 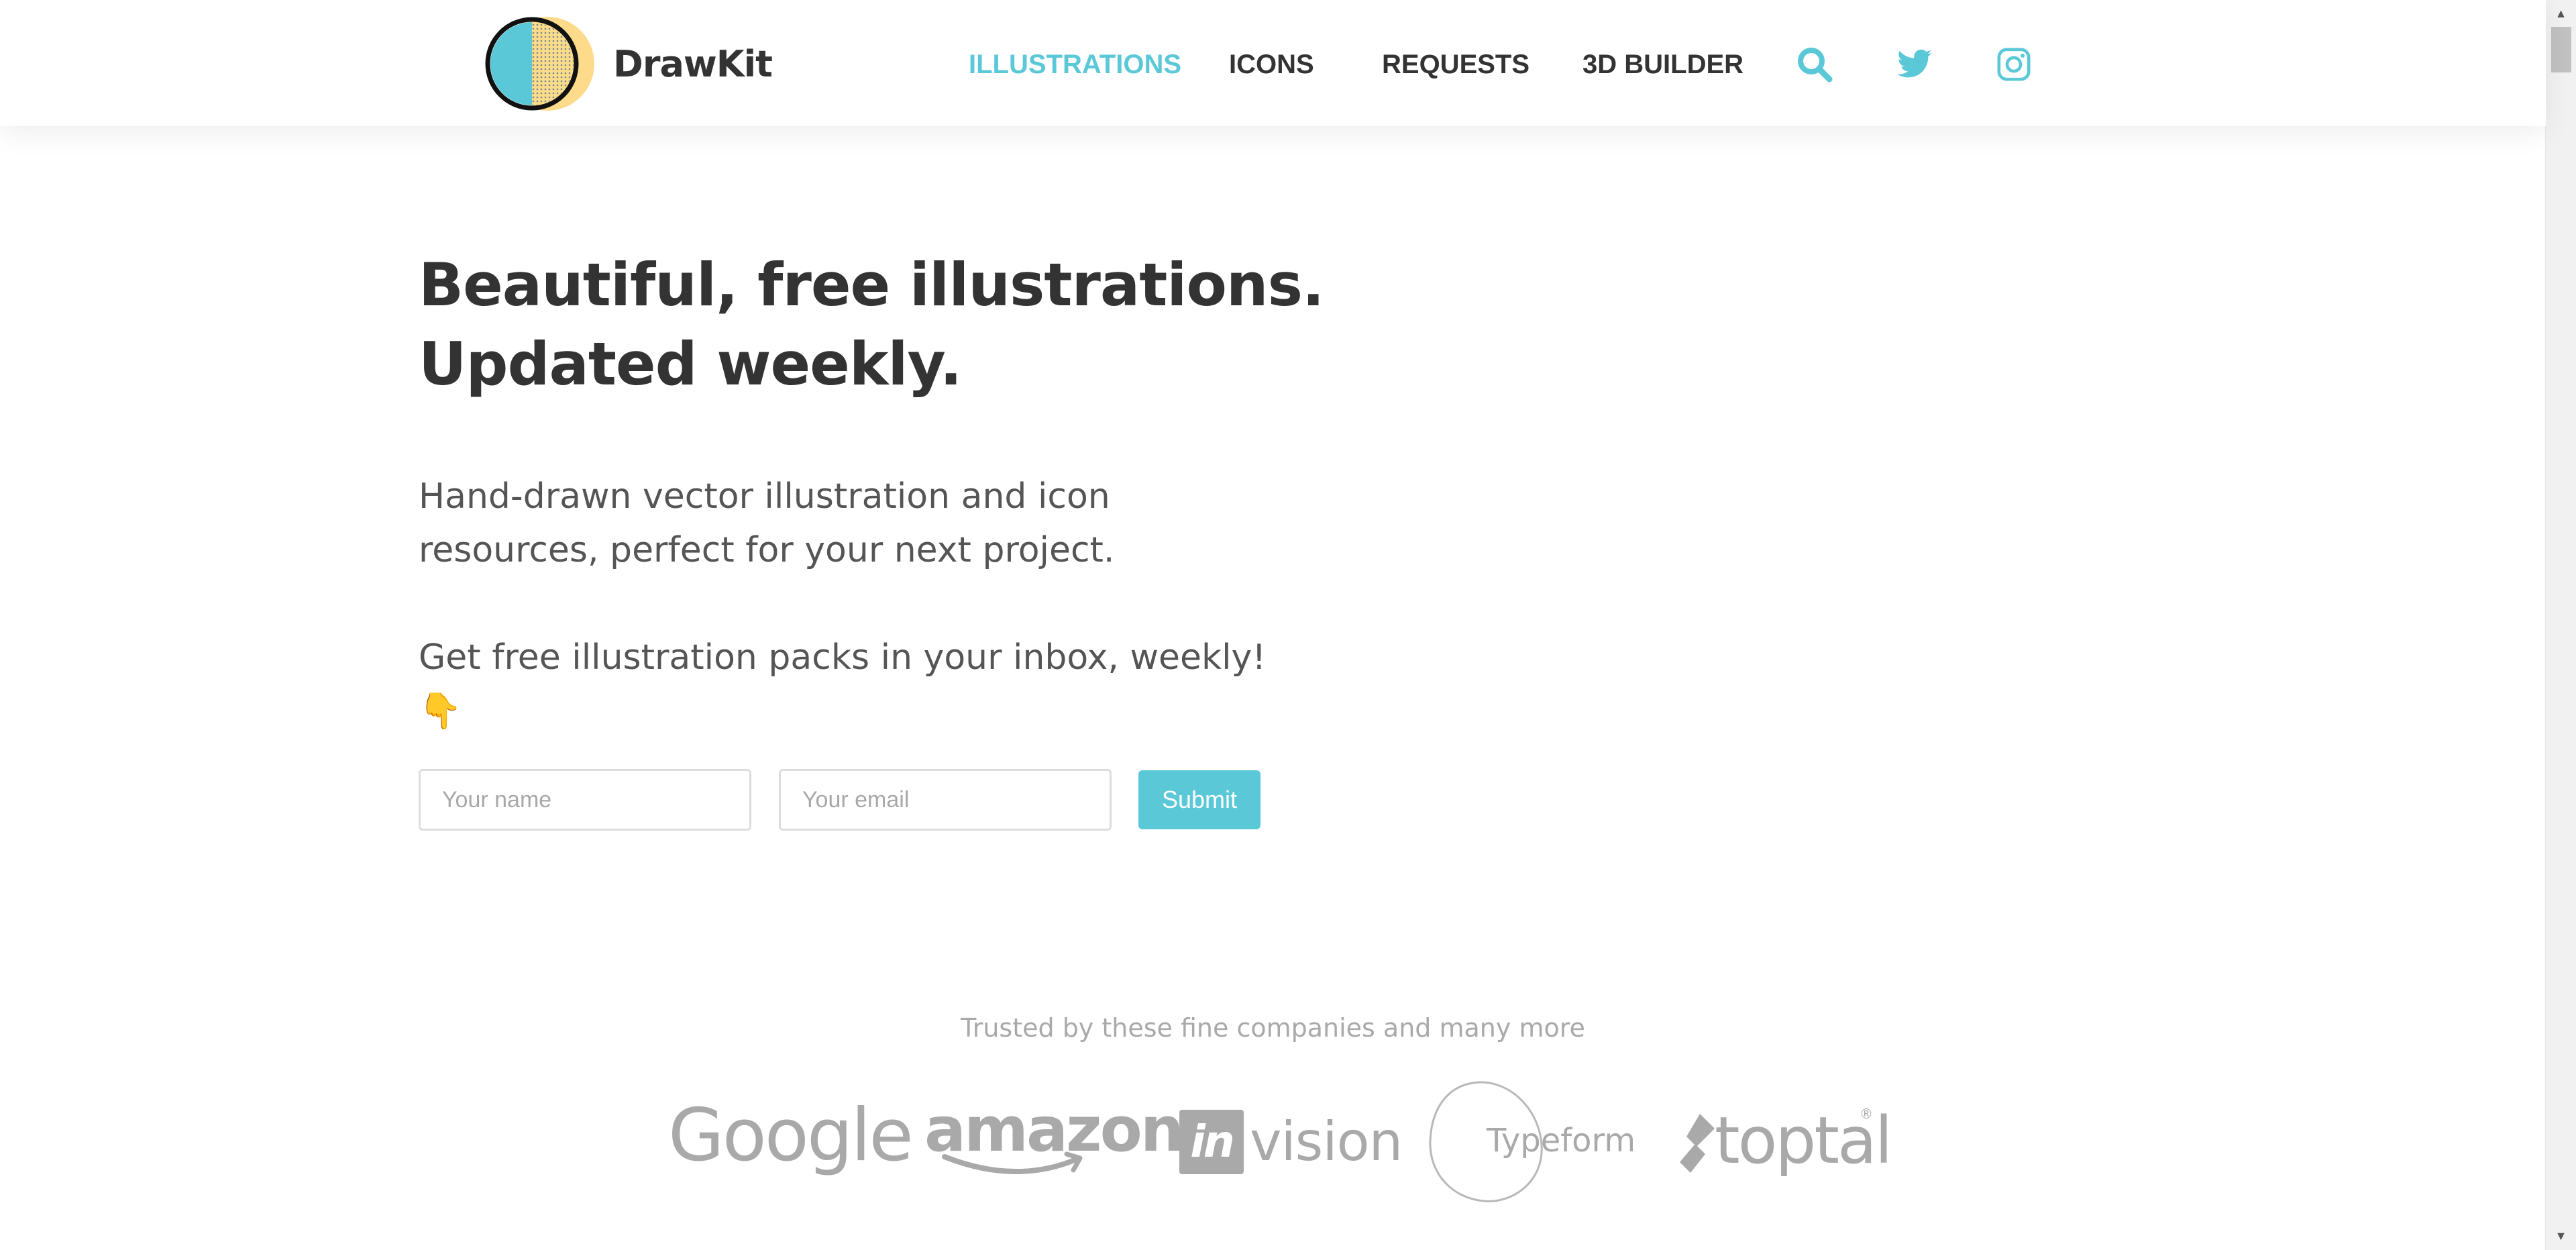 I want to click on nav-link-3d-builder: 3D BUILDER, so click(x=1662, y=65).